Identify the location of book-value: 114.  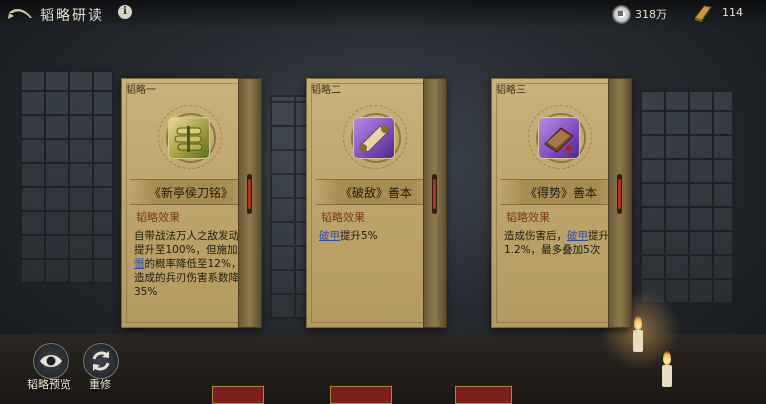
(732, 12).